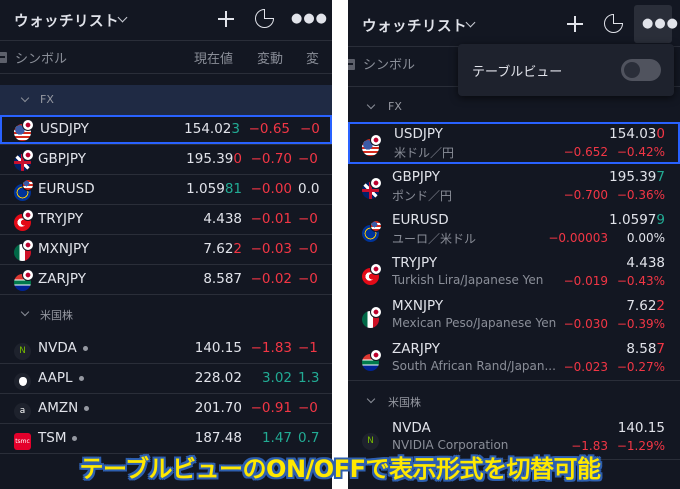 The image size is (680, 489). What do you see at coordinates (514, 143) in the screenshot?
I see `list-item: USDJPY 米ドル／円 154.030 −0.652 −0.42%` at bounding box center [514, 143].